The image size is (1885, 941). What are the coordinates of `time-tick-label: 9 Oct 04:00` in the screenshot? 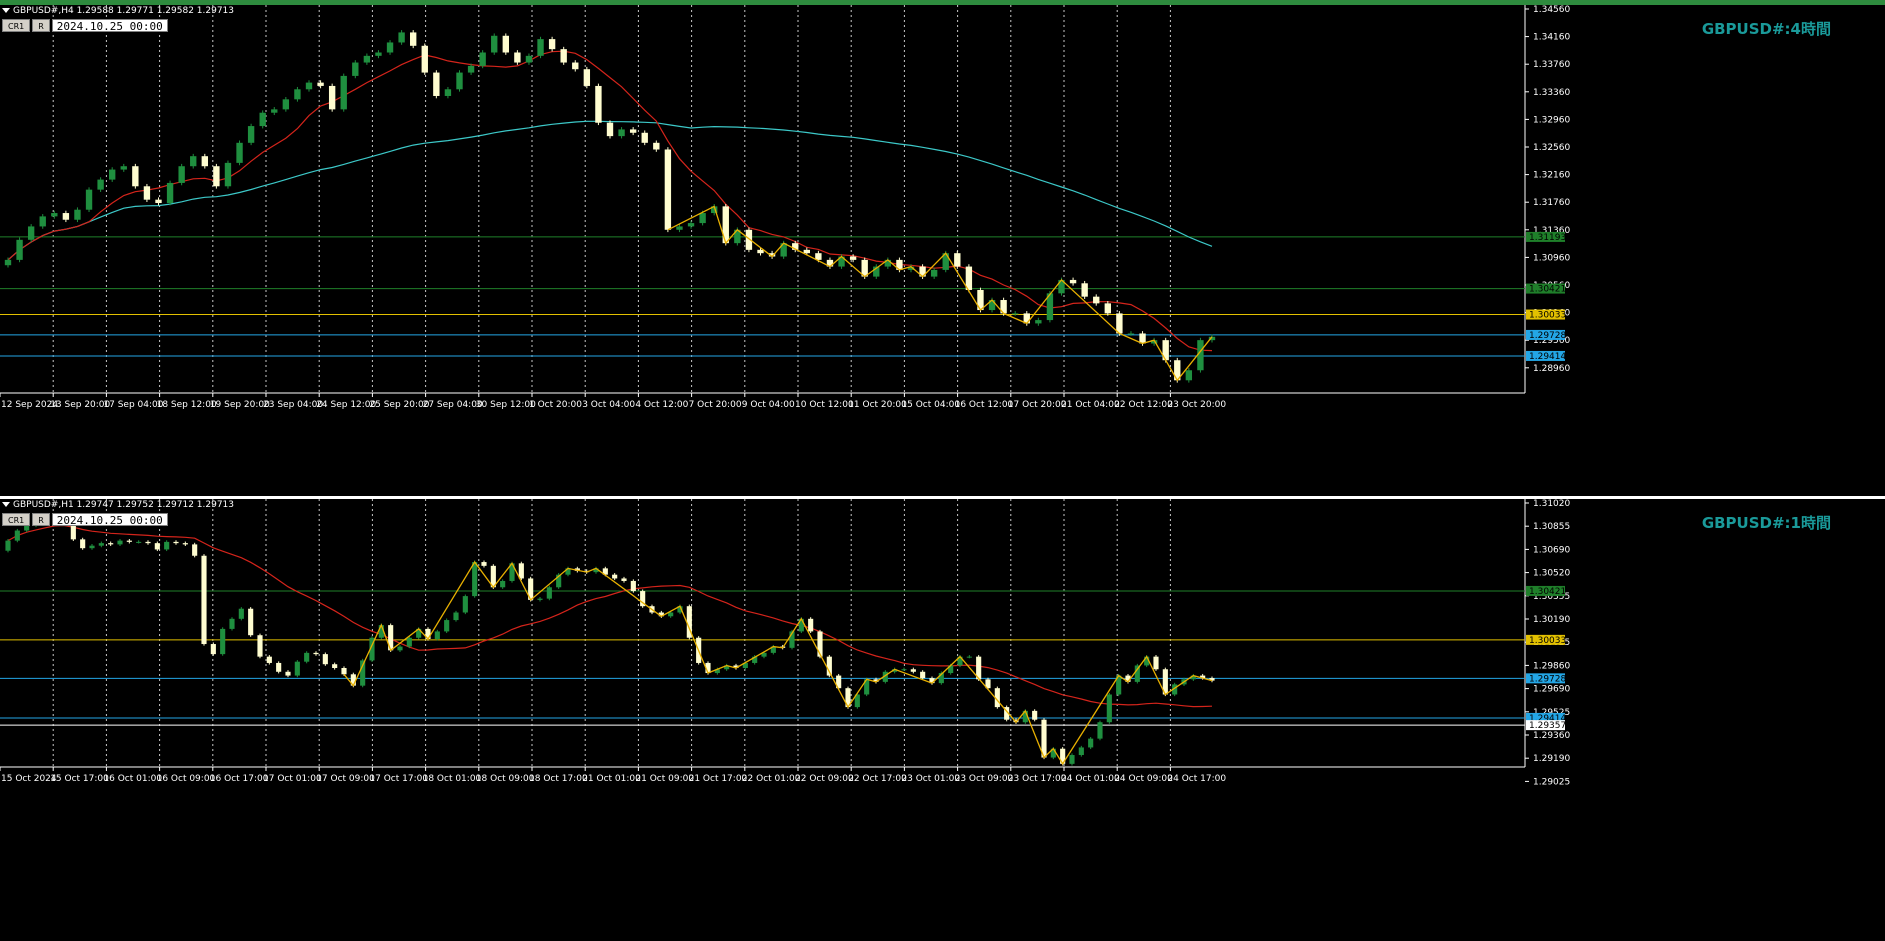 It's located at (768, 405).